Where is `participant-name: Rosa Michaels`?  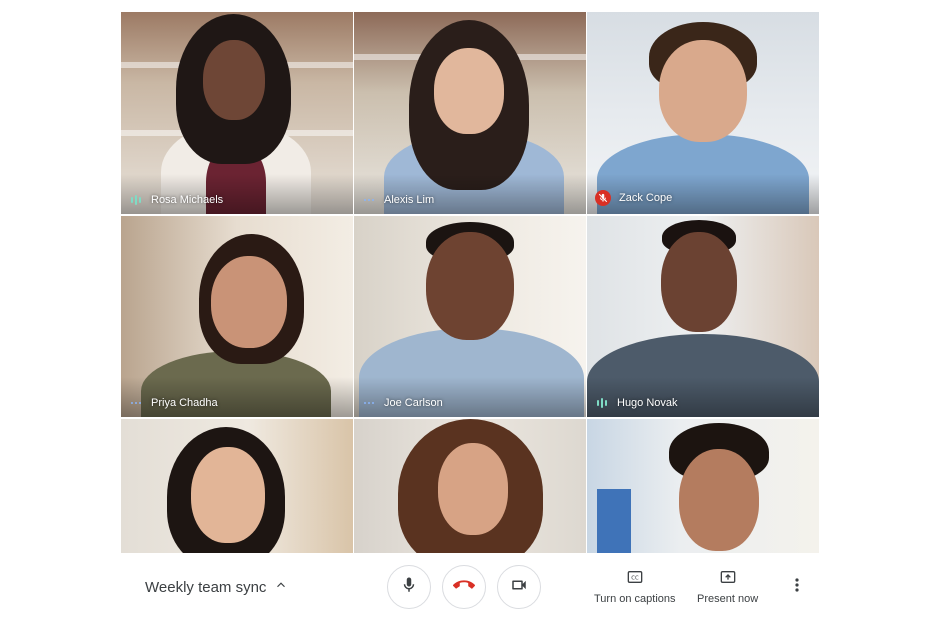
participant-name: Rosa Michaels is located at coordinates (187, 200).